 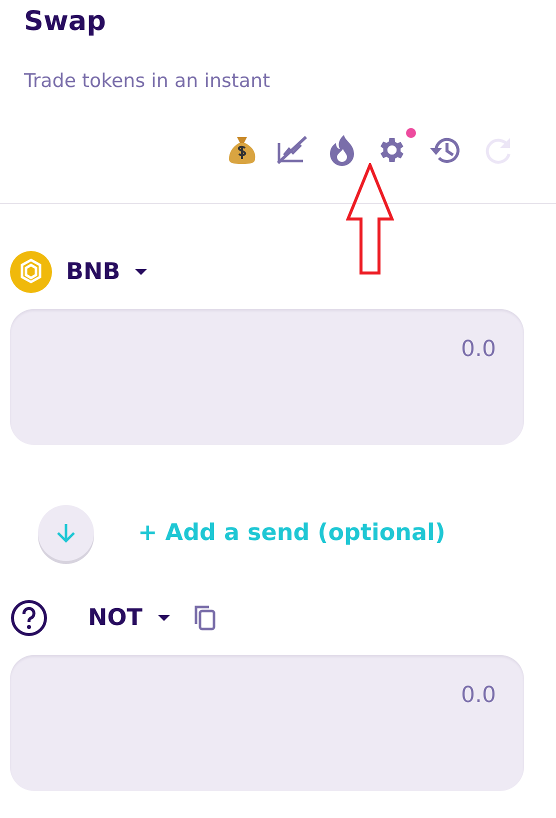 I want to click on coin-icon, so click(x=31, y=272).